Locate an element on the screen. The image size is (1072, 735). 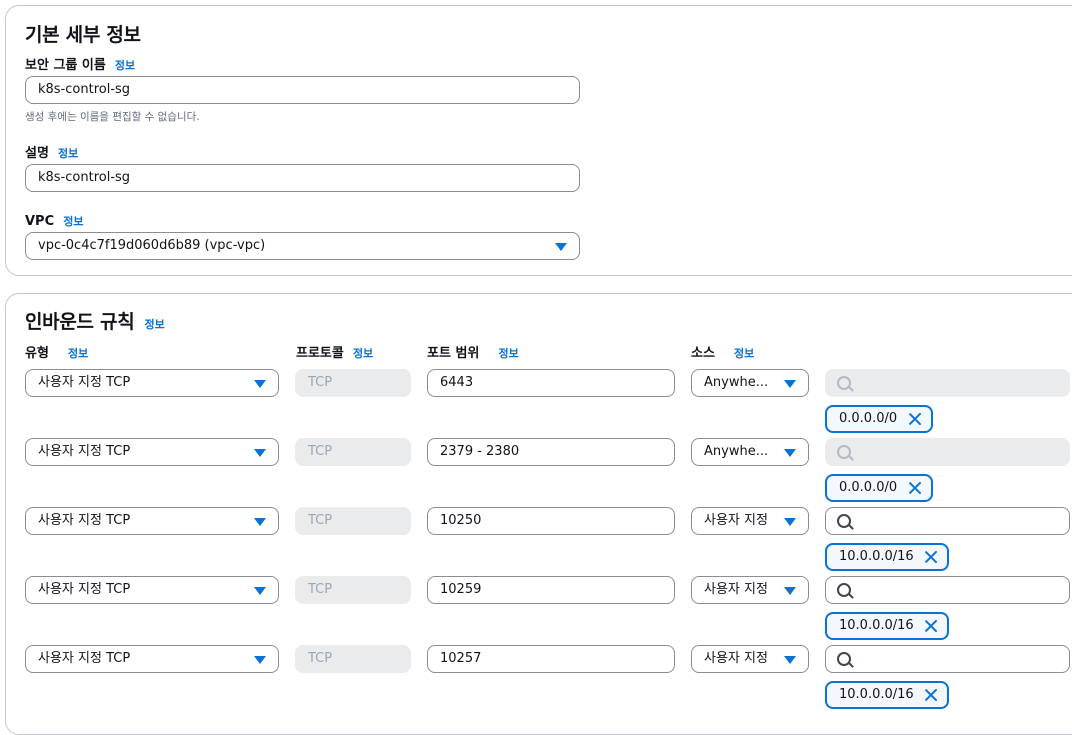
name-label: 보안 그룹 이름 is located at coordinates (65, 65).